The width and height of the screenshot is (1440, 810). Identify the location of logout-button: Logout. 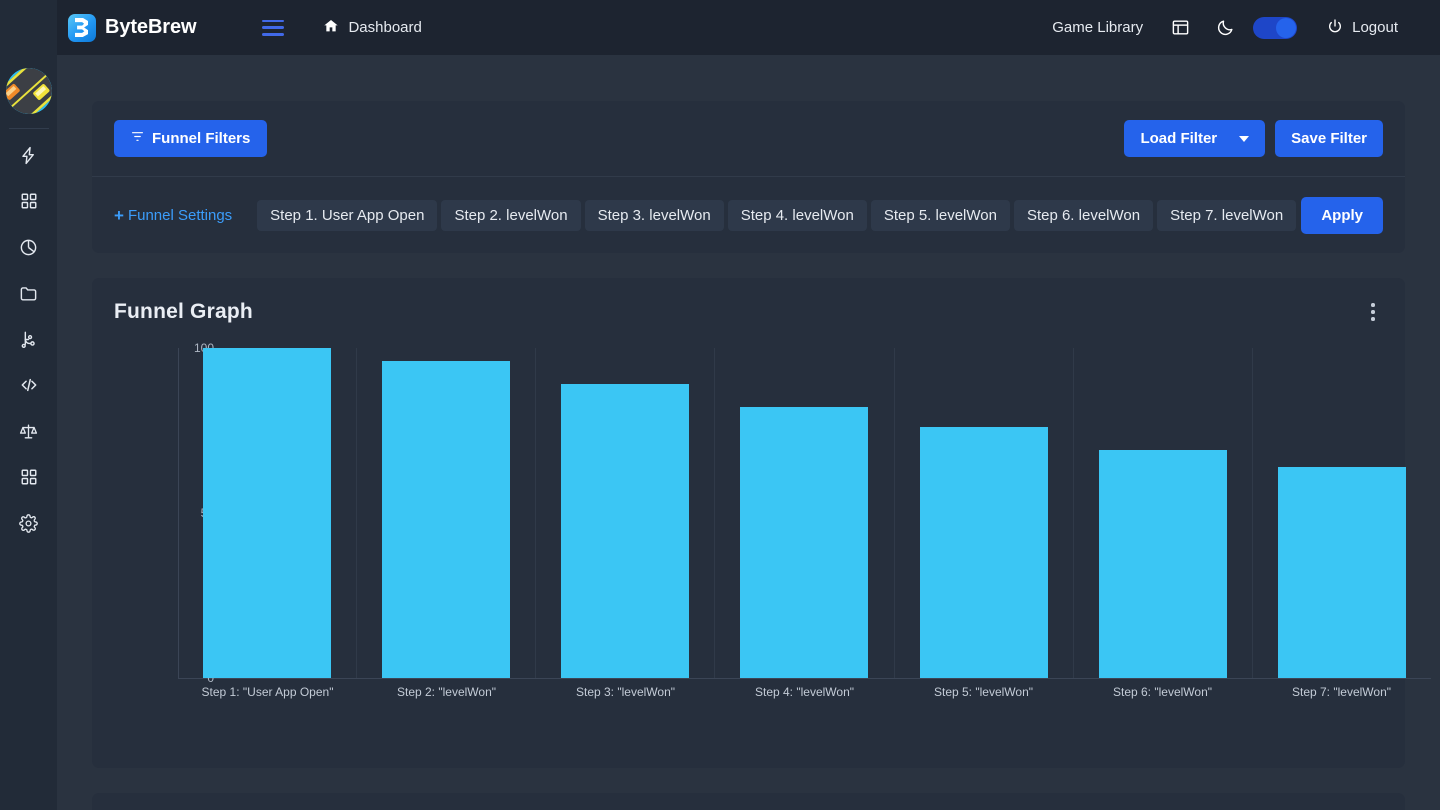
(1362, 28).